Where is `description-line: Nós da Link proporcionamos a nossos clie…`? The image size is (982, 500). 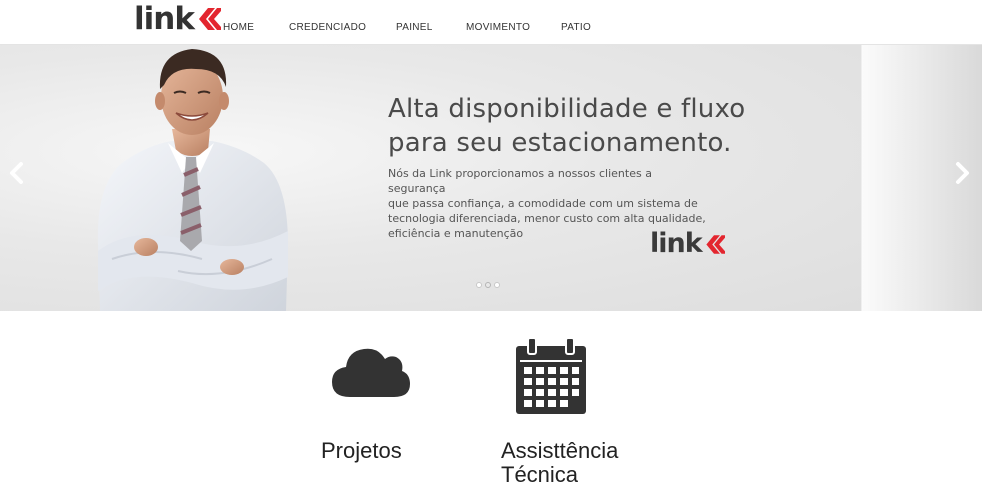
description-line: Nós da Link proporcionamos a nossos clie… is located at coordinates (520, 181).